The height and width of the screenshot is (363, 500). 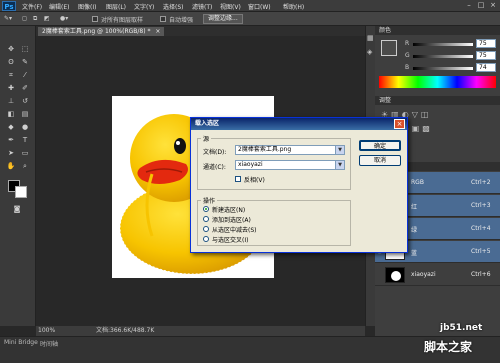 What do you see at coordinates (493, 5) in the screenshot?
I see `close-app-button: ×` at bounding box center [493, 5].